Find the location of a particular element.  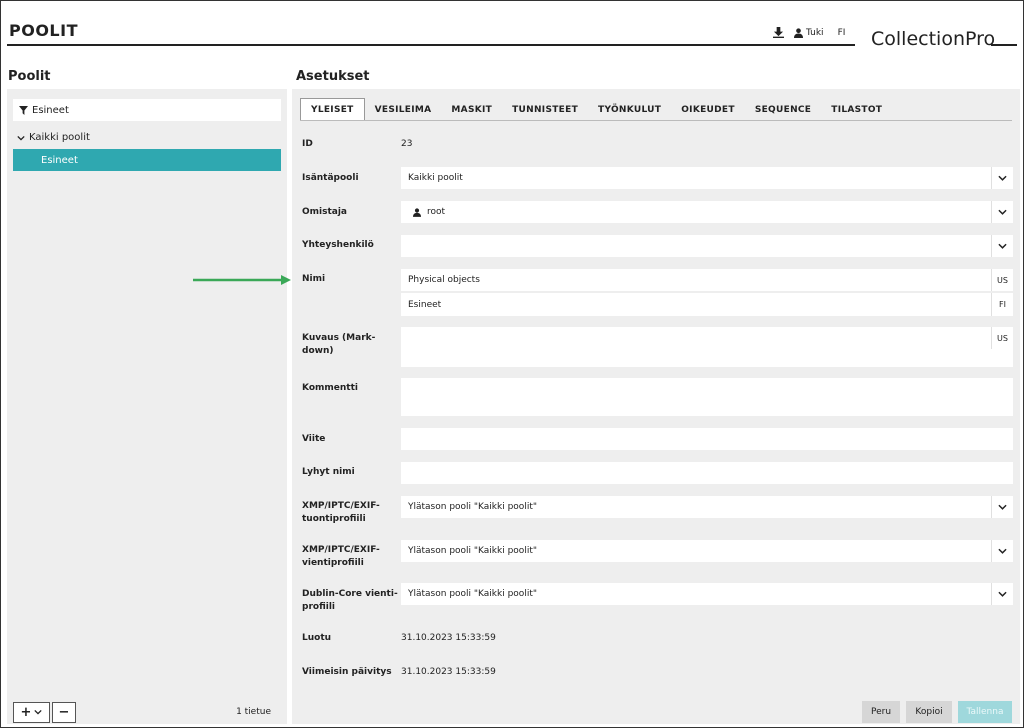

short-name-input is located at coordinates (707, 473).